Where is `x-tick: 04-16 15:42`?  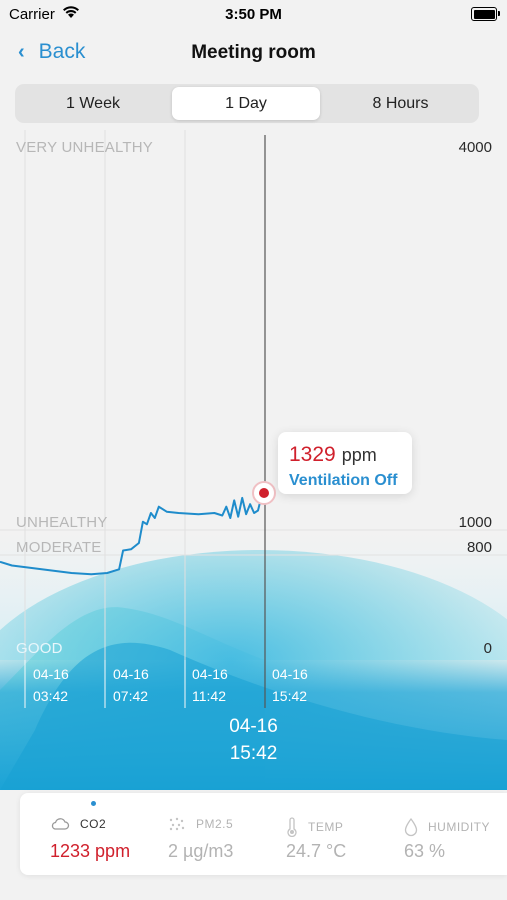 x-tick: 04-16 15:42 is located at coordinates (290, 685).